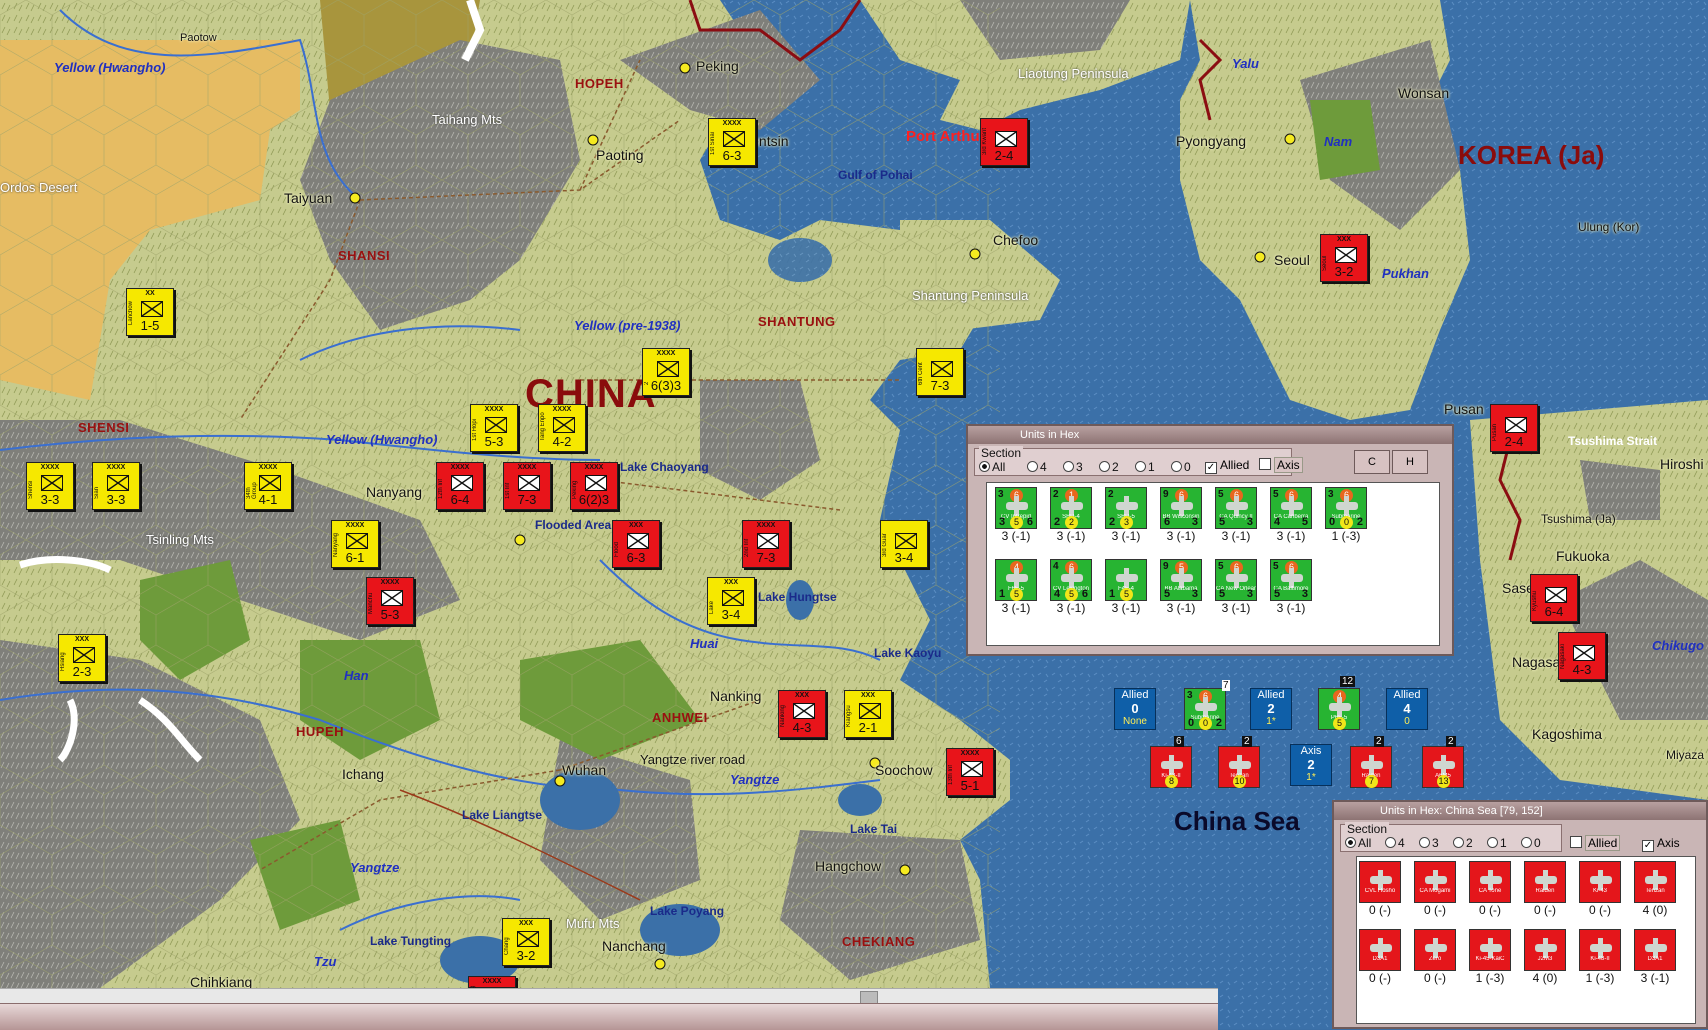 The image size is (1708, 1030). Describe the element at coordinates (1582, 656) in the screenshot. I see `unit-counter: Nagasaki 4-3` at that location.